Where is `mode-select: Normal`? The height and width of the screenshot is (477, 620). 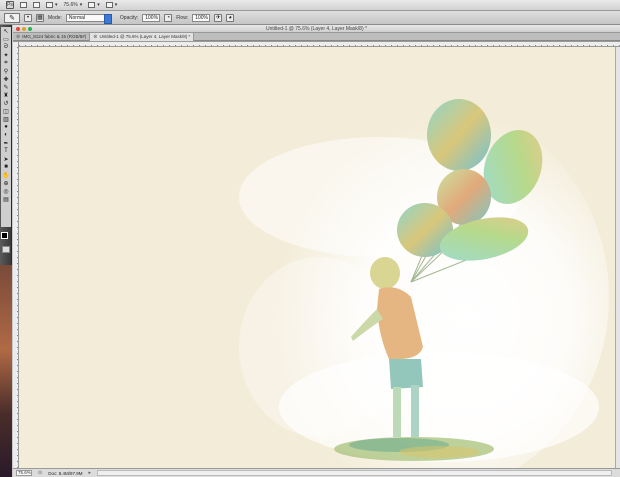
mode-select: Normal is located at coordinates (88, 18).